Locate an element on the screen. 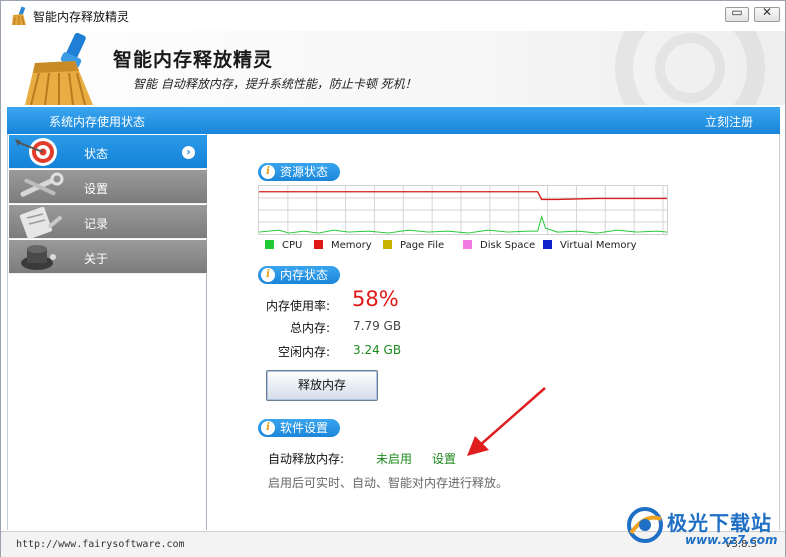  resource-graph is located at coordinates (463, 210).